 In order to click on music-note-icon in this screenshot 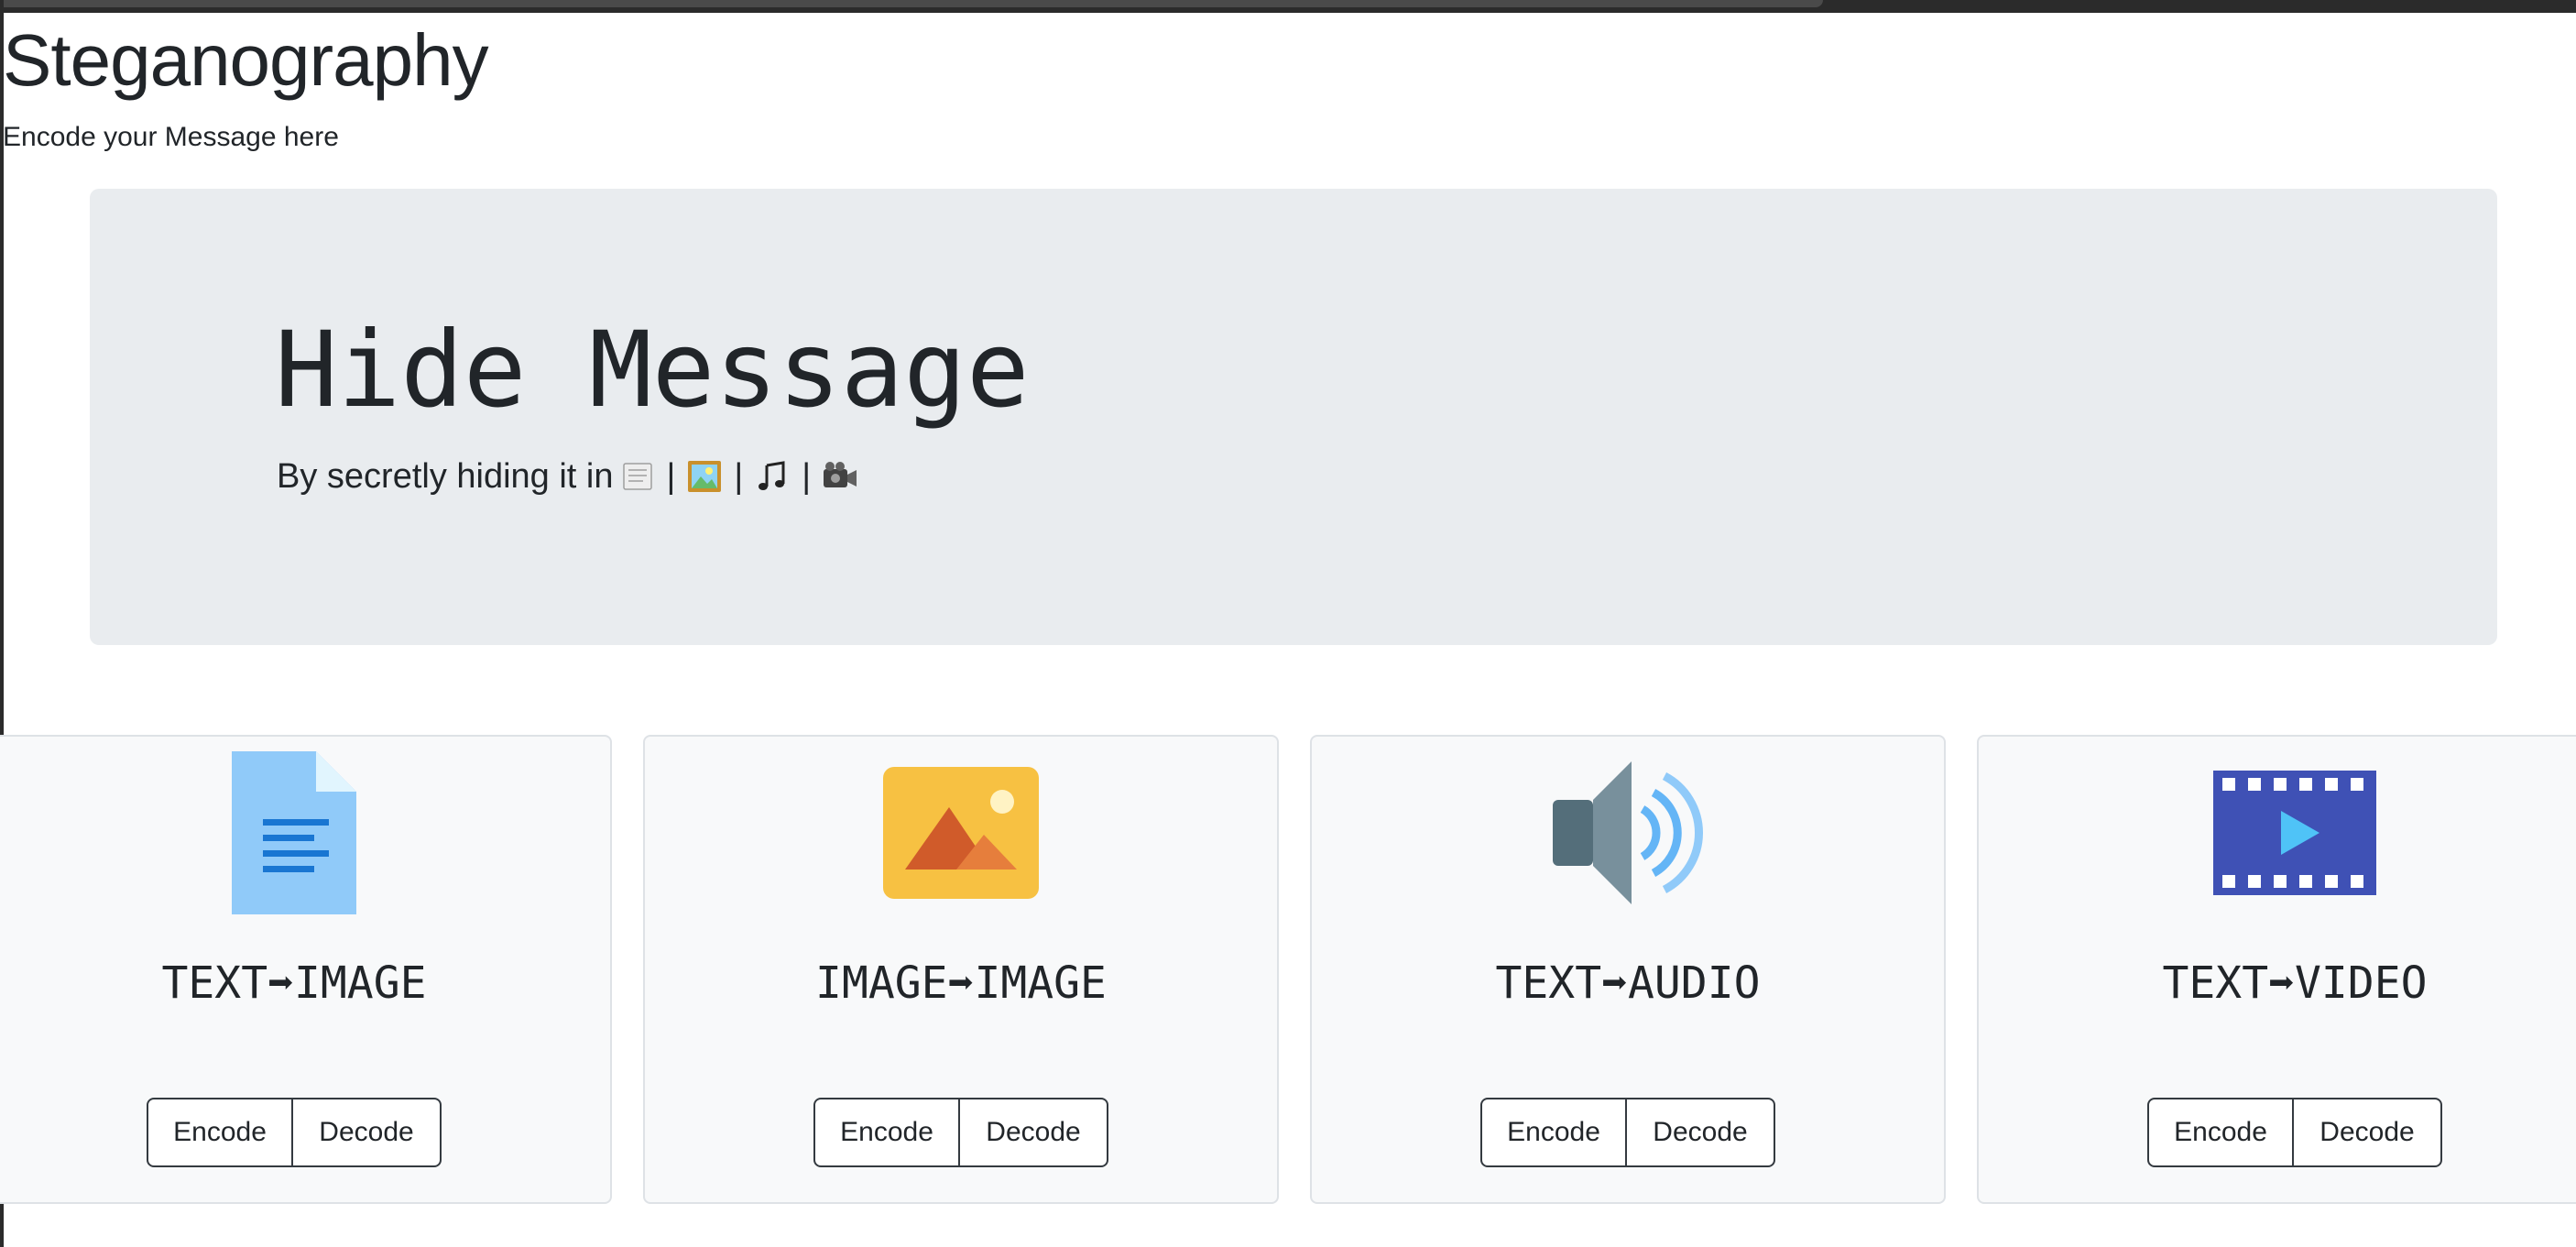, I will do `click(773, 476)`.